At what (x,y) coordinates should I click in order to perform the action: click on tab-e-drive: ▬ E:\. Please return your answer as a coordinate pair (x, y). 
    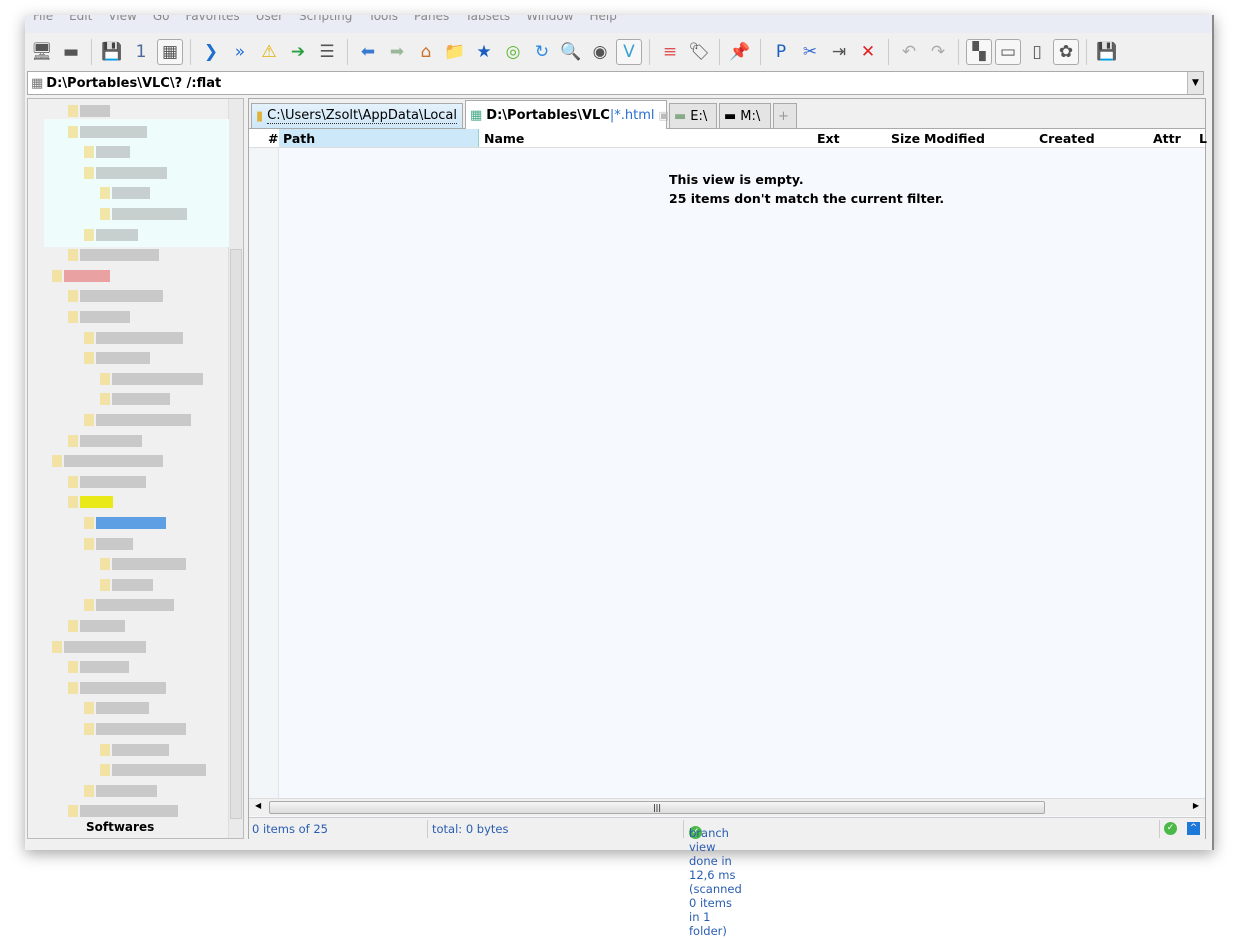
    Looking at the image, I should click on (693, 115).